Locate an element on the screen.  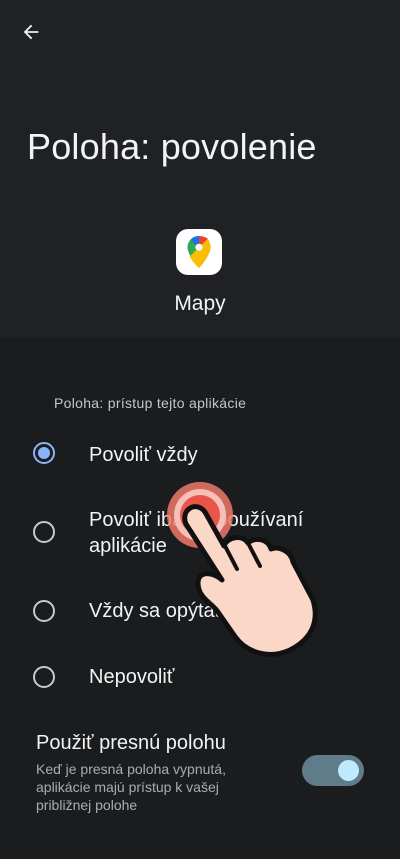
page-title: Poloha: povolenie is located at coordinates (172, 146).